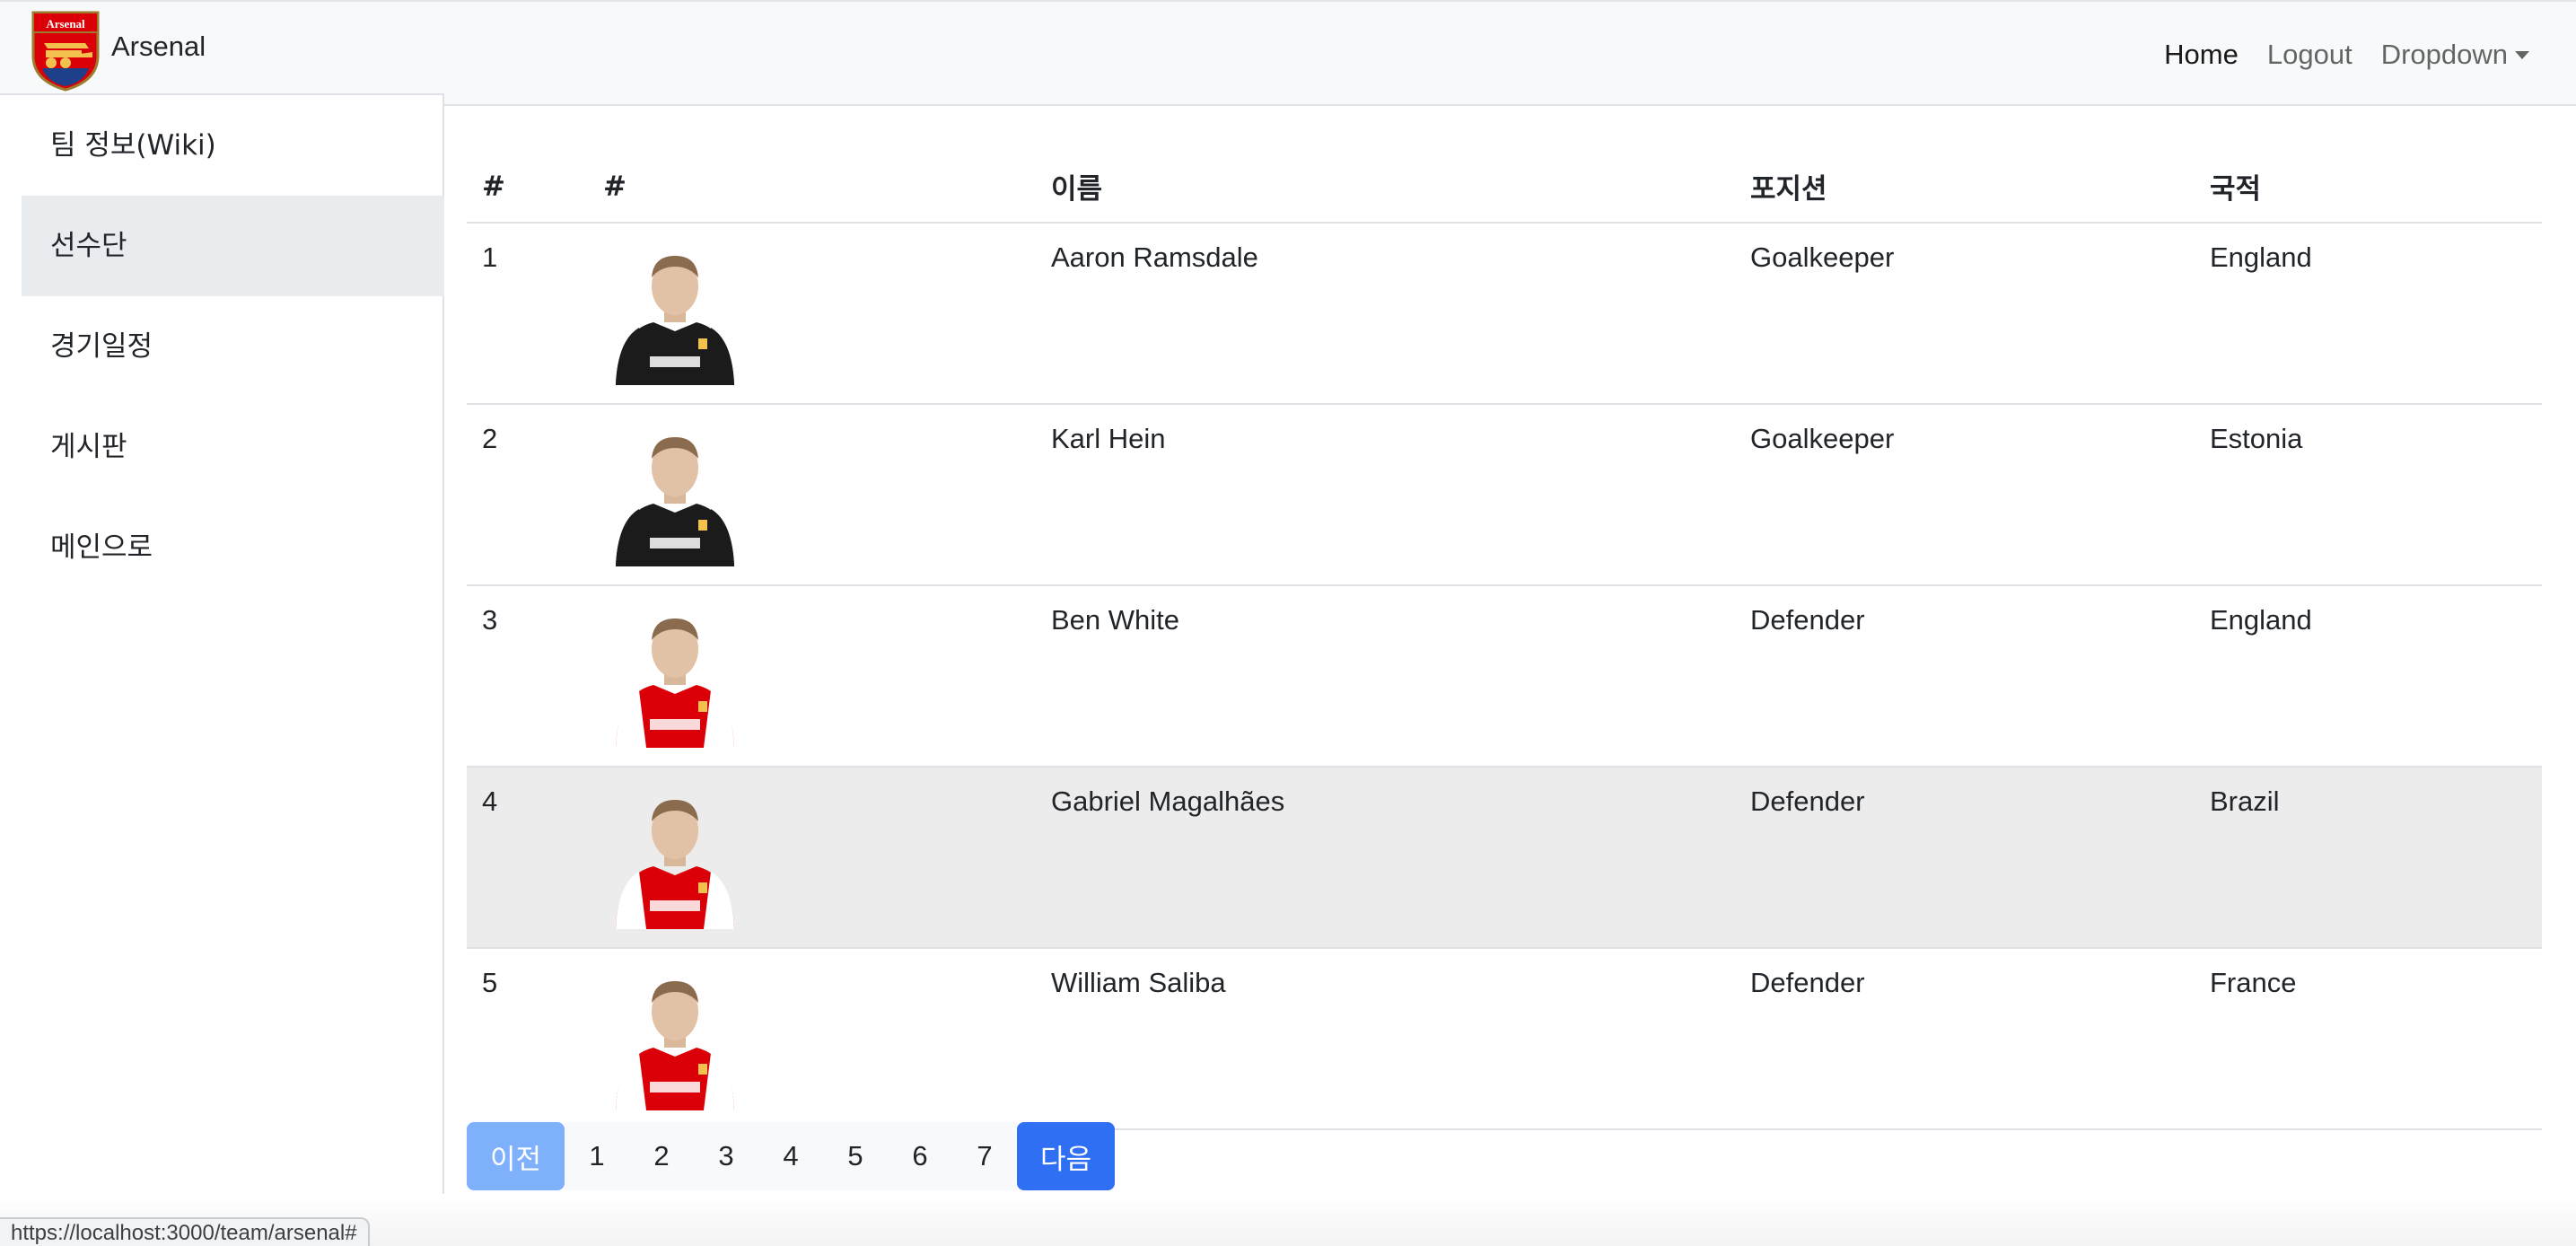  What do you see at coordinates (985, 1156) in the screenshot?
I see `page-button-7: 7` at bounding box center [985, 1156].